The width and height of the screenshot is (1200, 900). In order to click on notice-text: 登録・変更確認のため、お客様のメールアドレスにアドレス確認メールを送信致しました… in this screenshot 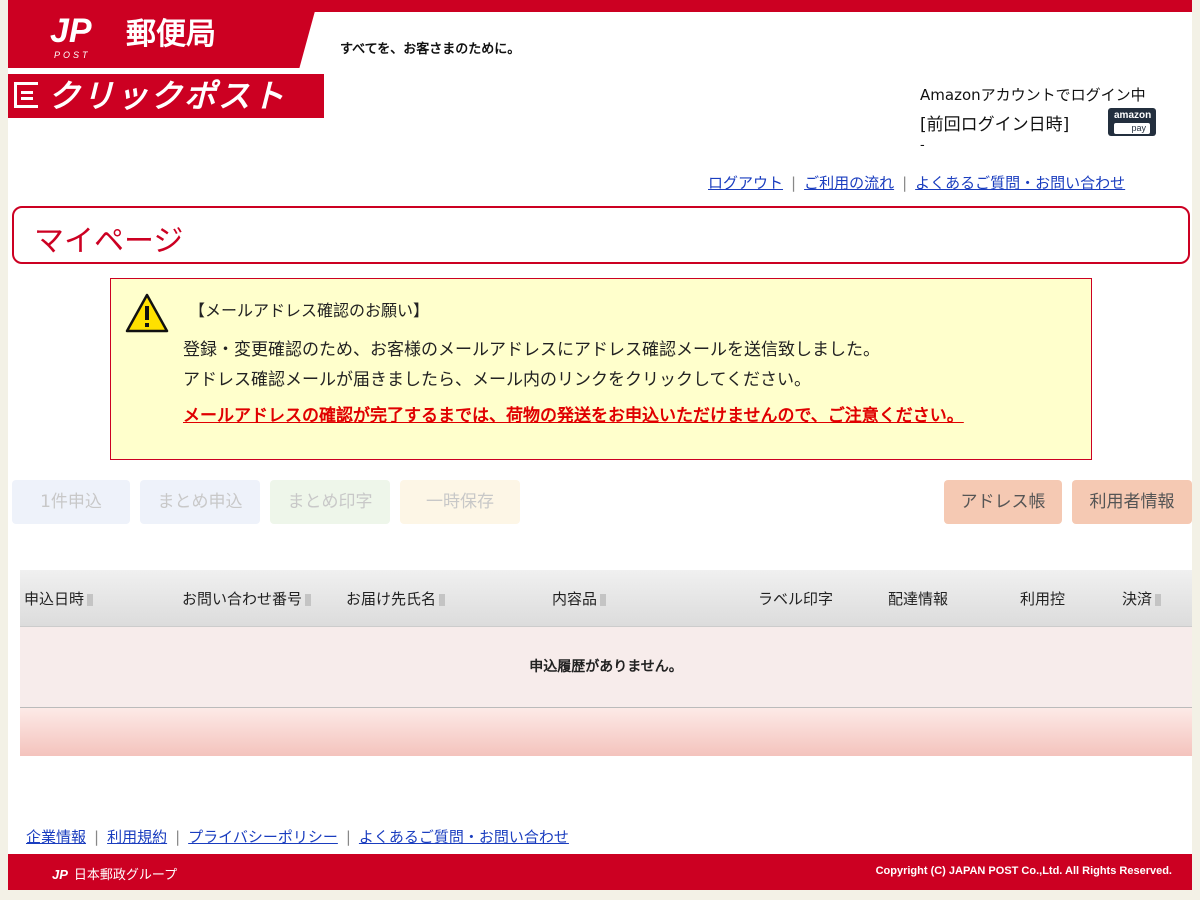, I will do `click(531, 350)`.